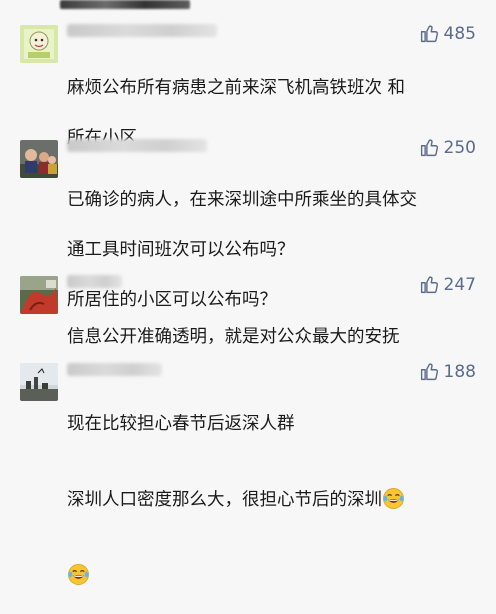 This screenshot has height=614, width=496. What do you see at coordinates (459, 371) in the screenshot?
I see `like-count: 188` at bounding box center [459, 371].